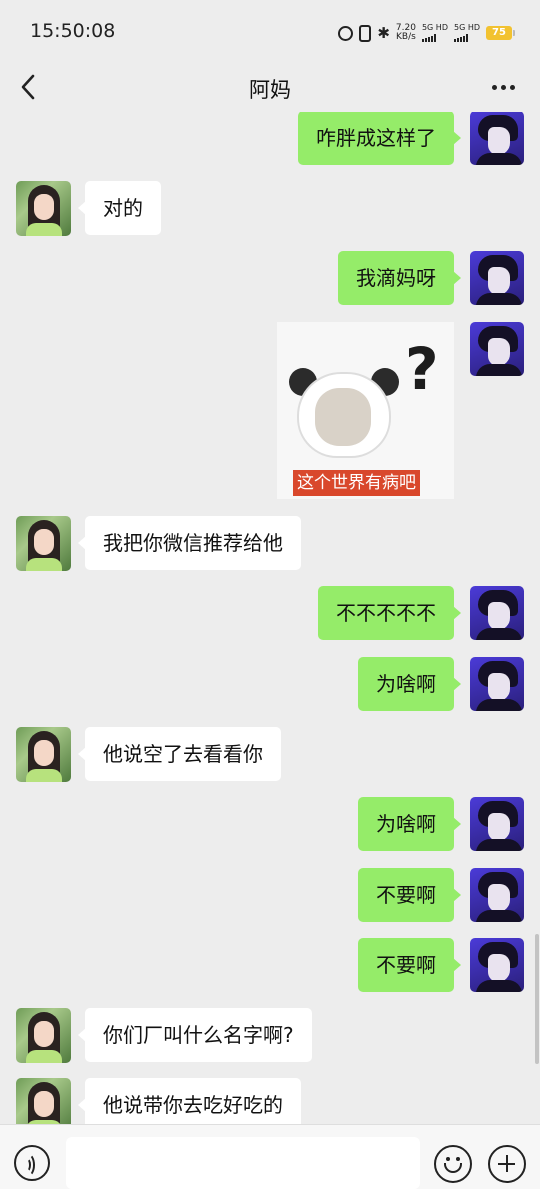 Image resolution: width=540 pixels, height=1189 pixels. Describe the element at coordinates (500, 33) in the screenshot. I see `battery-icon: 75` at that location.